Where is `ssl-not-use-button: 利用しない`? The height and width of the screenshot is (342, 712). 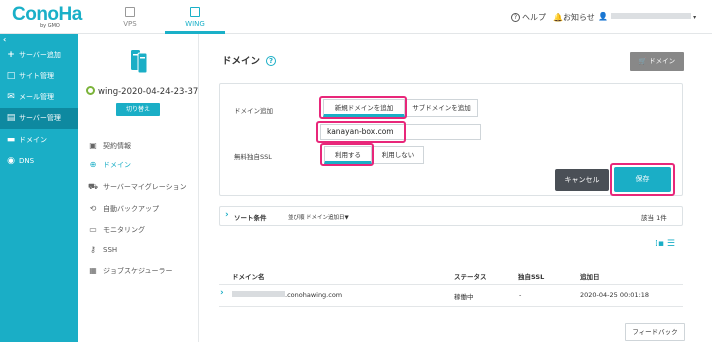
ssl-not-use-button: 利用しない is located at coordinates (398, 155).